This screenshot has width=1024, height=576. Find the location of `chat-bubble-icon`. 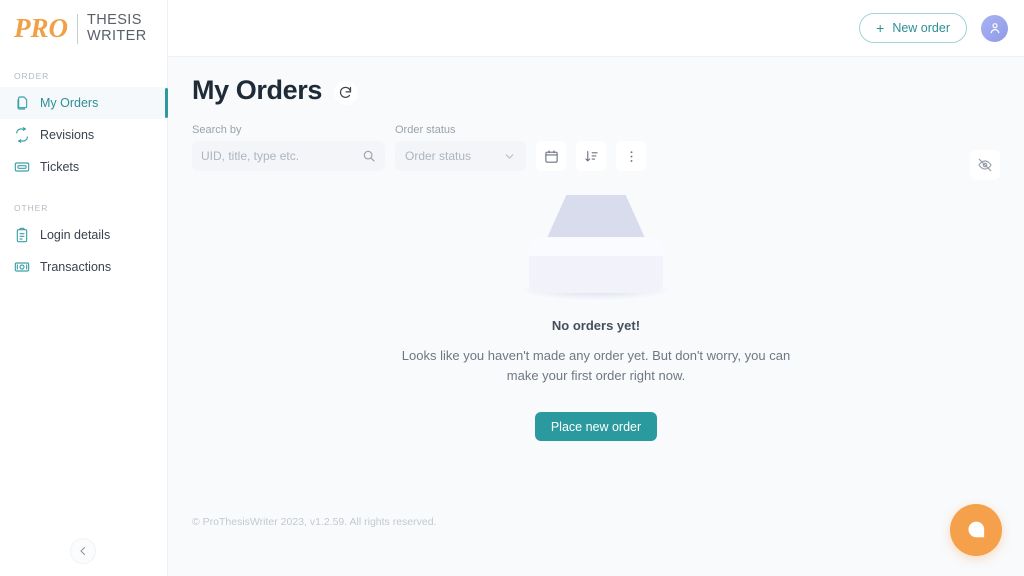

chat-bubble-icon is located at coordinates (976, 529).